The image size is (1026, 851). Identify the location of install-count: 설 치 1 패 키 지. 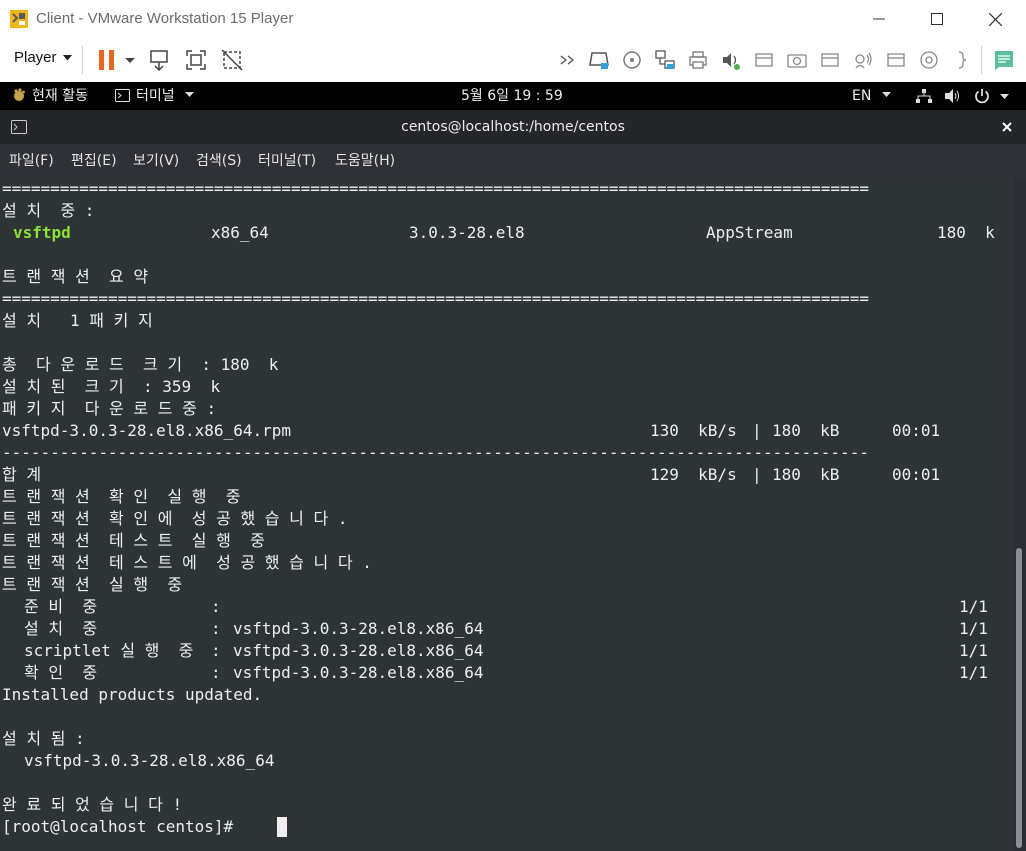
(77, 320).